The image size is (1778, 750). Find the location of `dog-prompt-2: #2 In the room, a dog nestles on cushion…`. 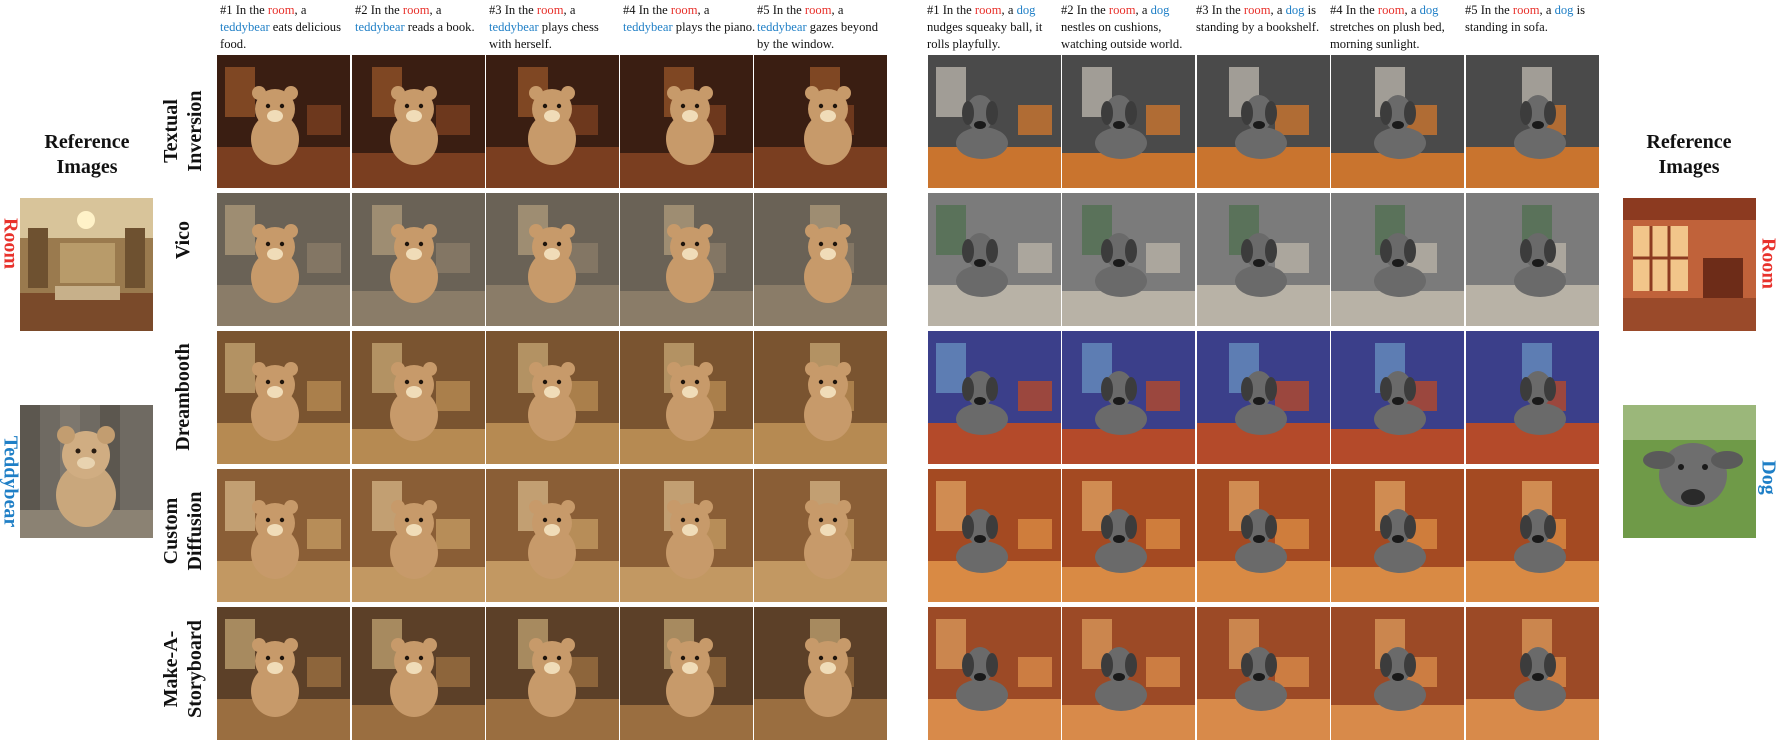

dog-prompt-2: #2 In the room, a dog nestles on cushion… is located at coordinates (1122, 27).